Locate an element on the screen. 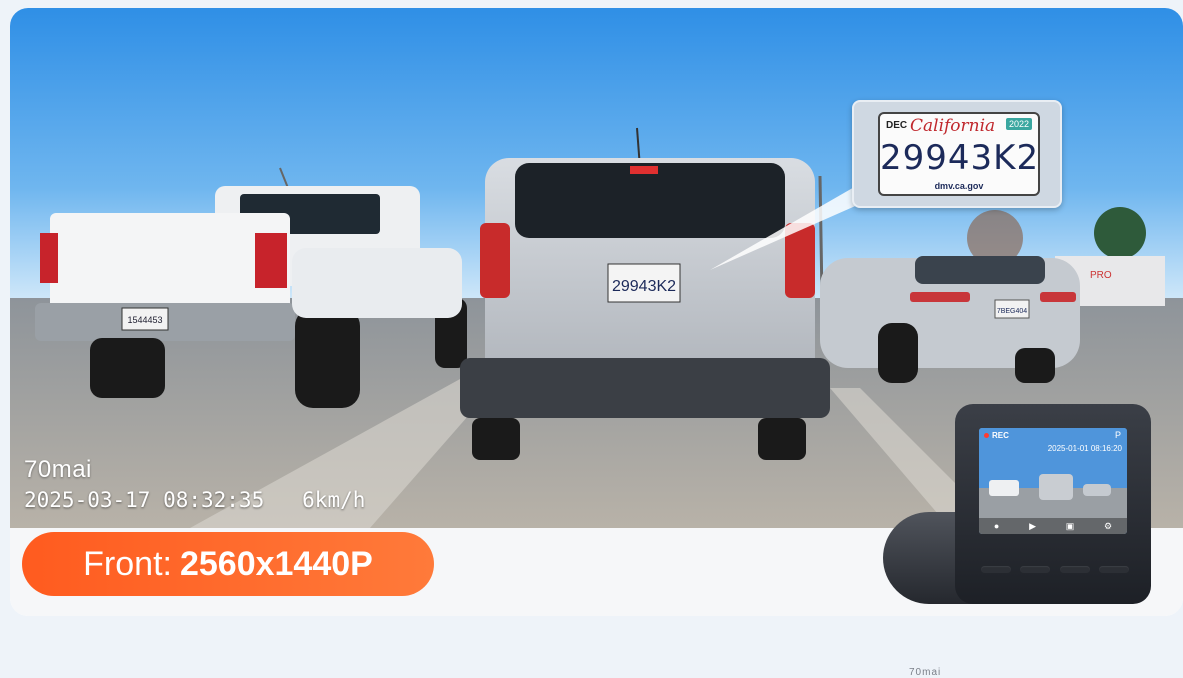 The width and height of the screenshot is (1183, 678). overlay-brand-watermark: 70mai is located at coordinates (58, 469).